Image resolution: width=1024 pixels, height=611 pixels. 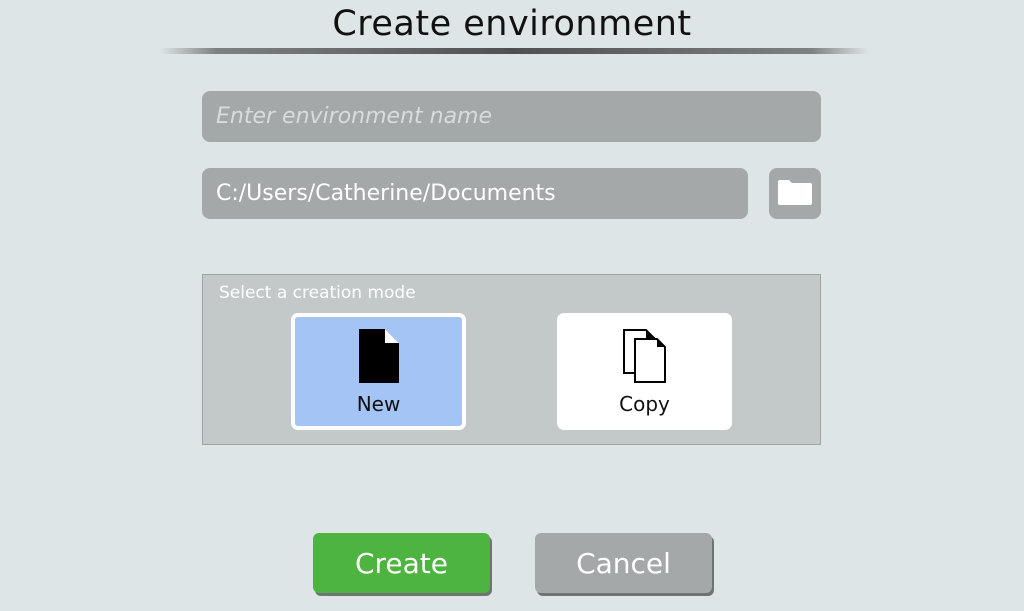 What do you see at coordinates (511, 116) in the screenshot?
I see `environment-name-input` at bounding box center [511, 116].